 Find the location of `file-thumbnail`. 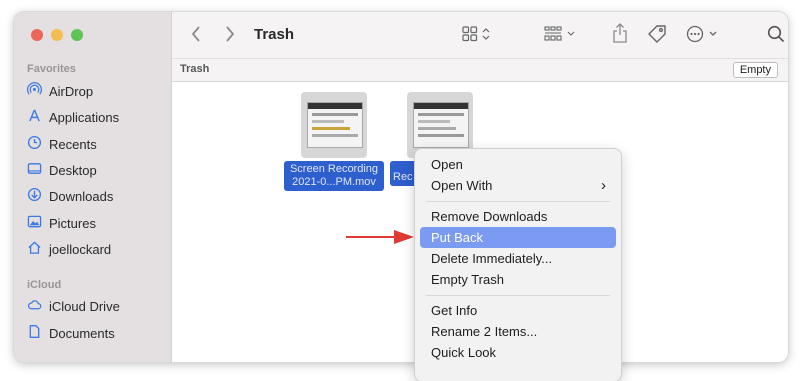

file-thumbnail is located at coordinates (334, 125).